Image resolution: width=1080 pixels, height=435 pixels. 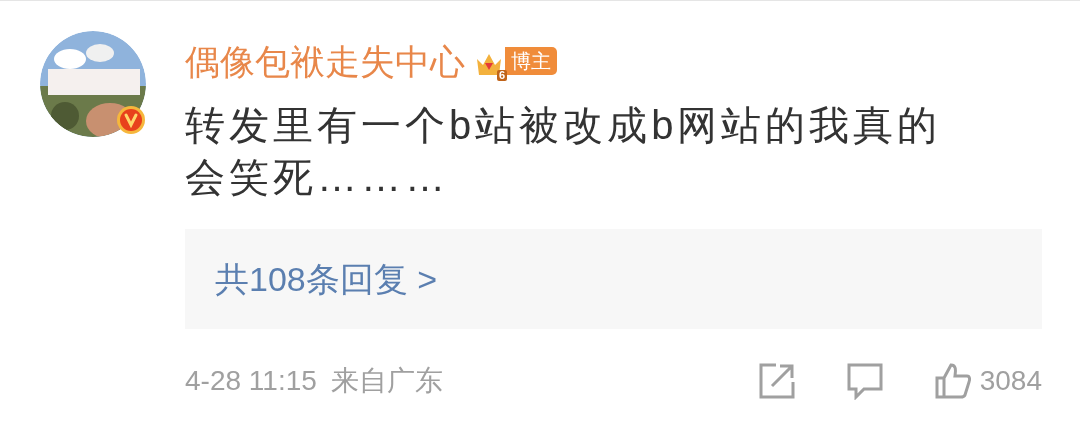 I want to click on like-count: 3084, so click(x=1010, y=381).